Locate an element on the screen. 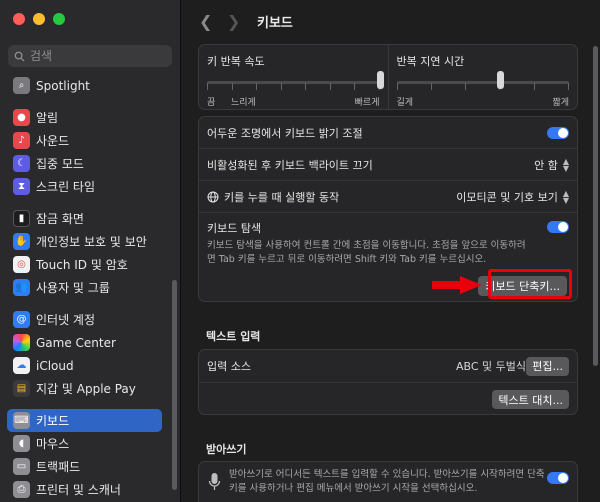 This screenshot has width=600, height=502. globe-key-label: 키를 누를 때 실행할 동작 is located at coordinates (282, 197).